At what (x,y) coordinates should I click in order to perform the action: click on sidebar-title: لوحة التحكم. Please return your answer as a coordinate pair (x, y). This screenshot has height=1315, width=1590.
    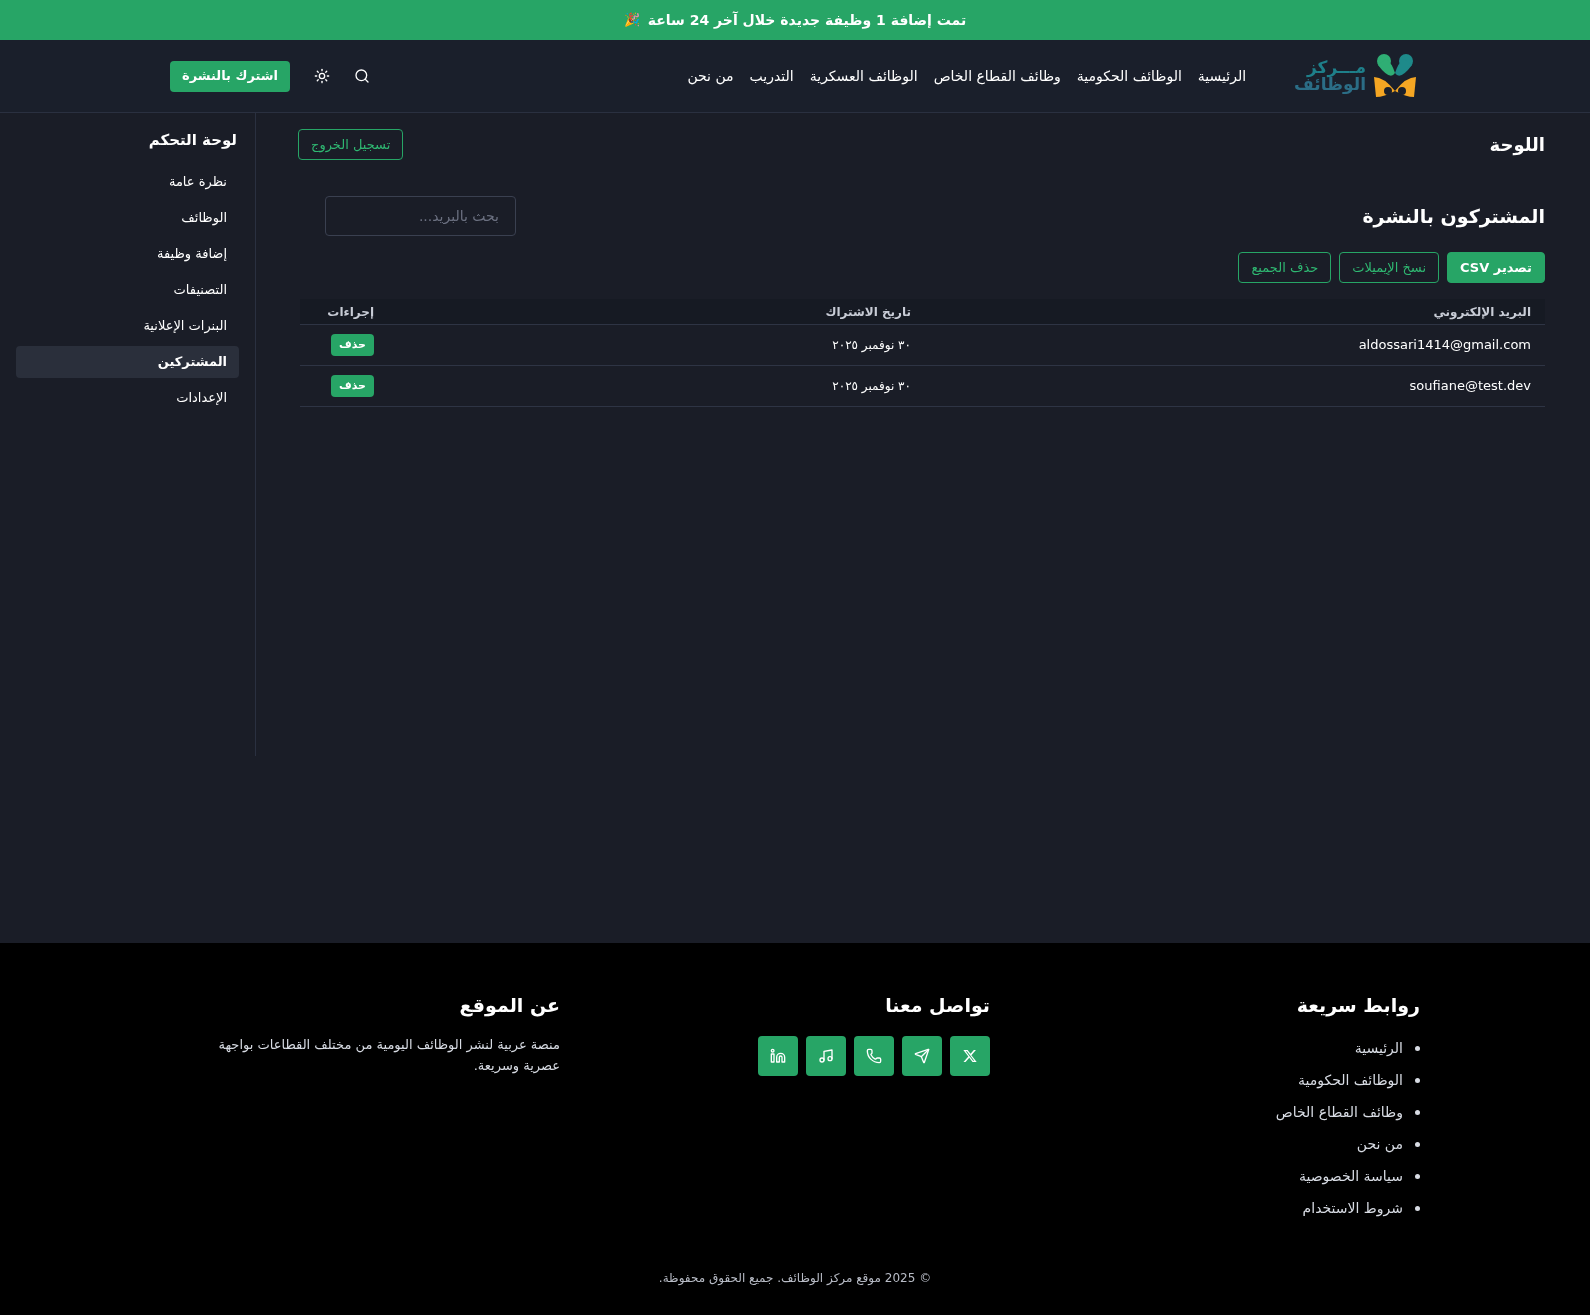
    Looking at the image, I should click on (192, 140).